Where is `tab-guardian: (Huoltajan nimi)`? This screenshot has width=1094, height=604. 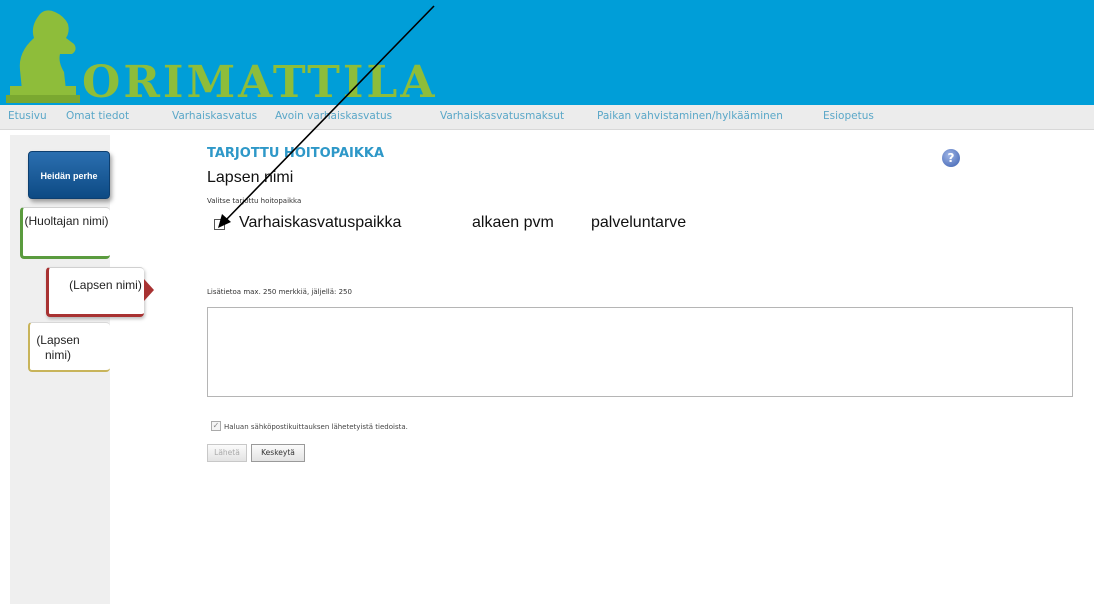 tab-guardian: (Huoltajan nimi) is located at coordinates (65, 233).